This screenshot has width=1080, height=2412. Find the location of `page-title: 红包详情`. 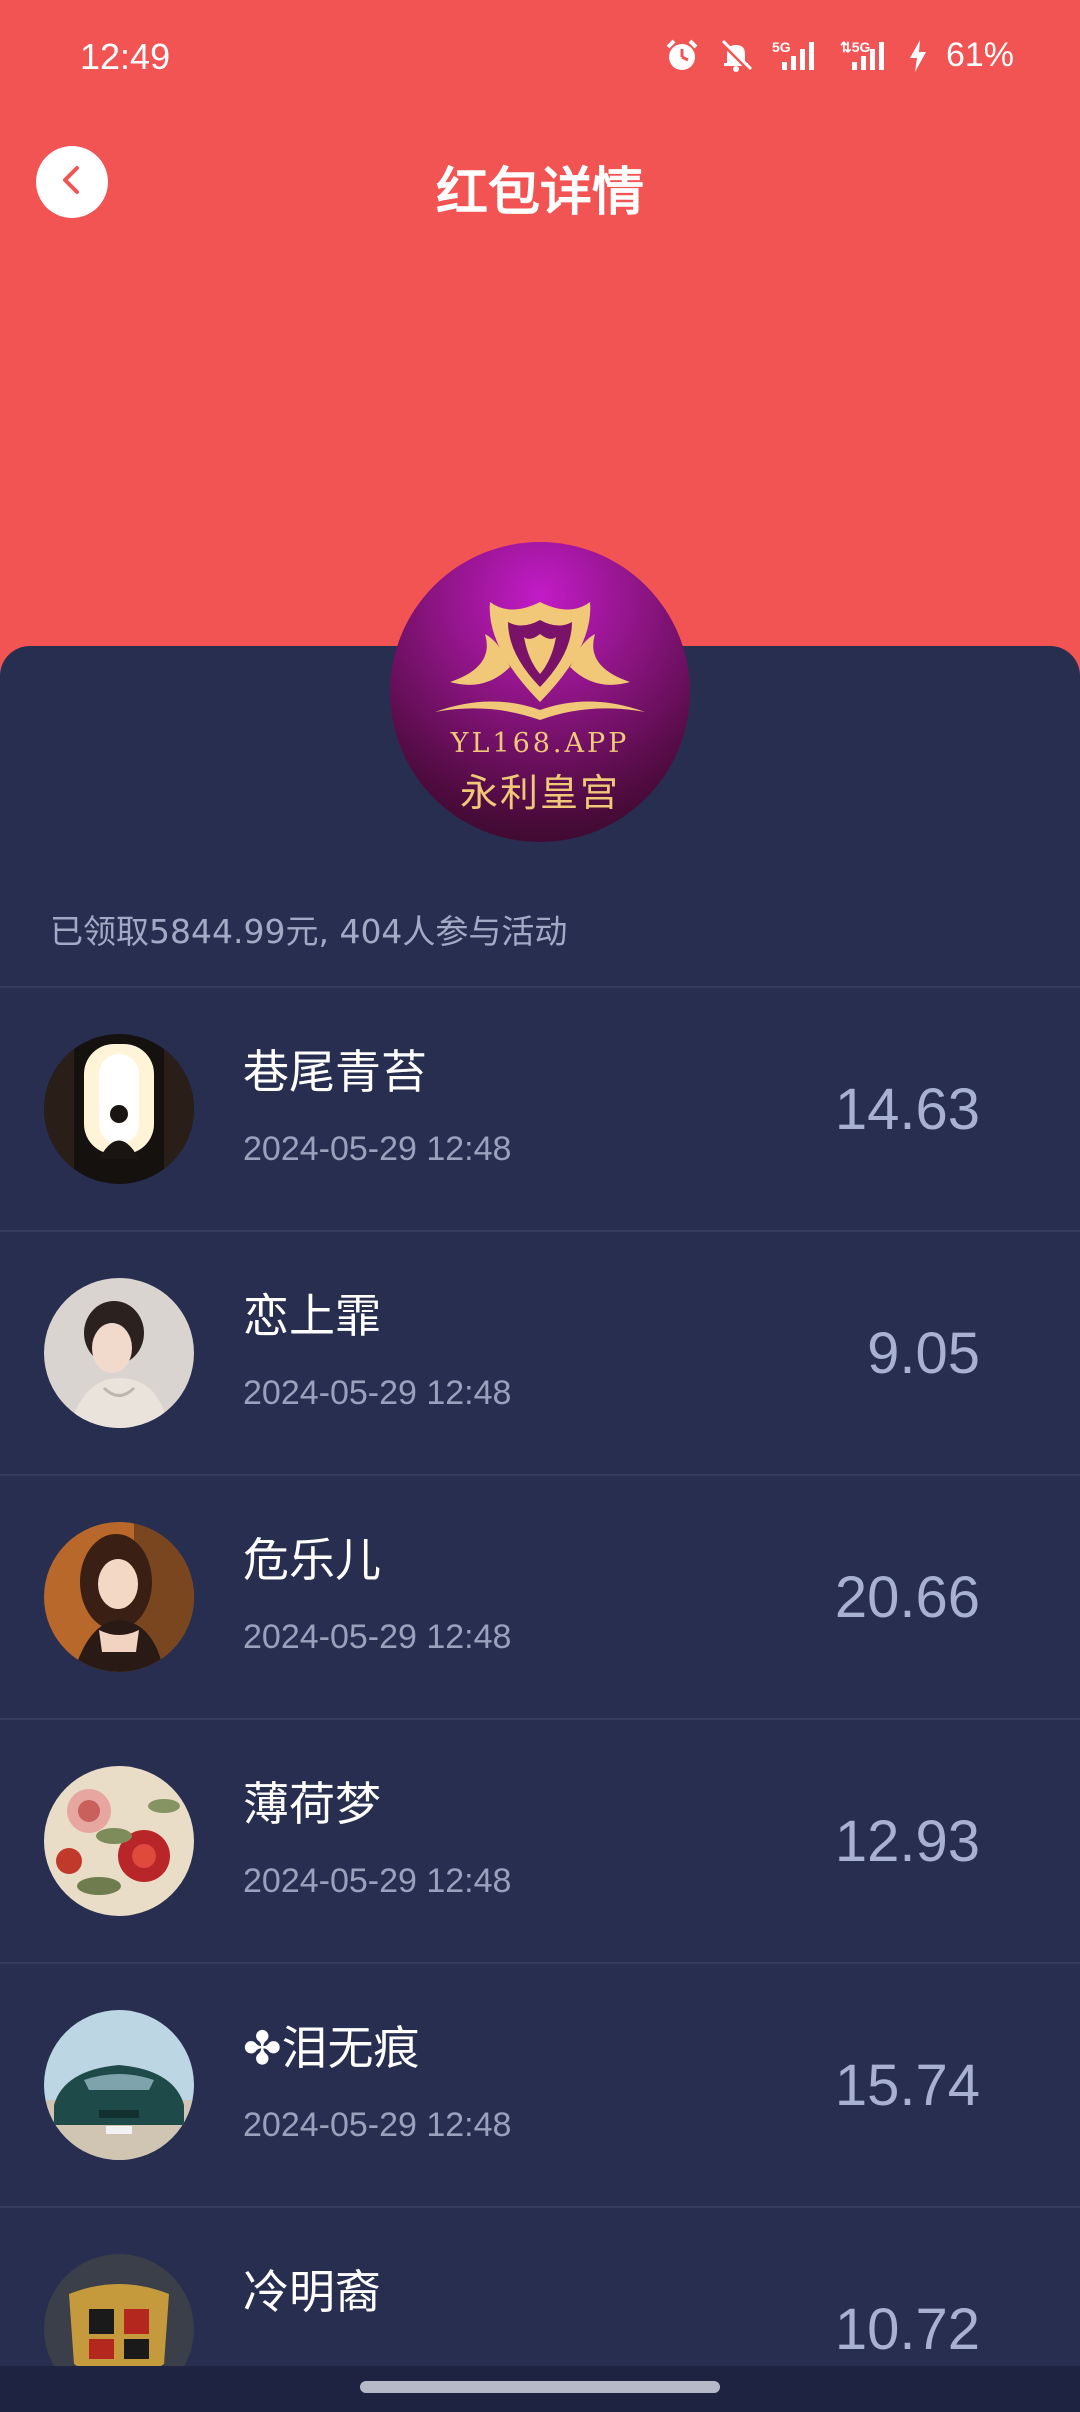

page-title: 红包详情 is located at coordinates (539, 193).